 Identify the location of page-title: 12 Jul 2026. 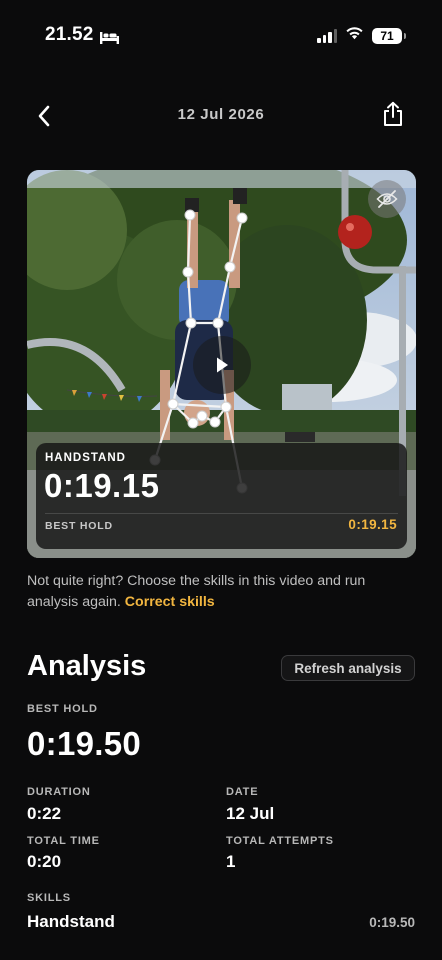
(221, 114).